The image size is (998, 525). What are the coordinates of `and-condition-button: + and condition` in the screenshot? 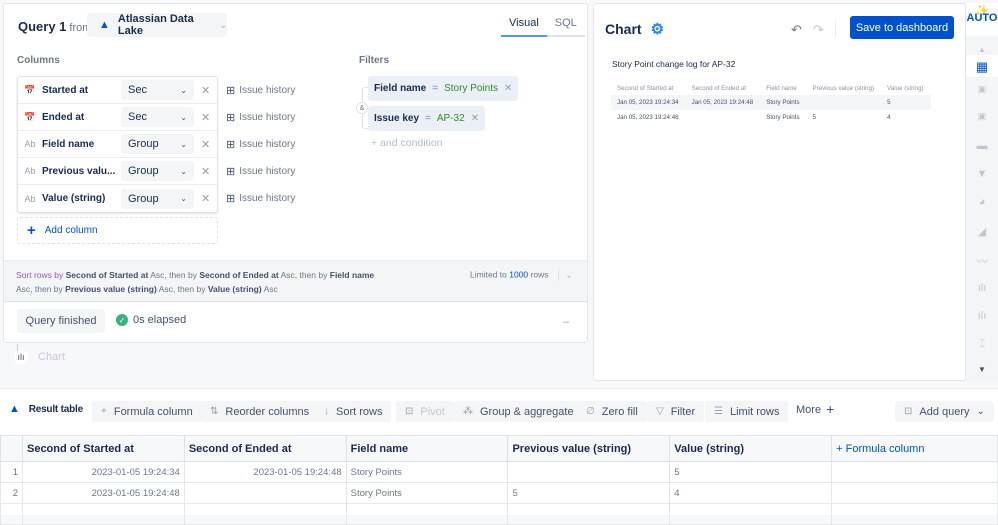 It's located at (407, 143).